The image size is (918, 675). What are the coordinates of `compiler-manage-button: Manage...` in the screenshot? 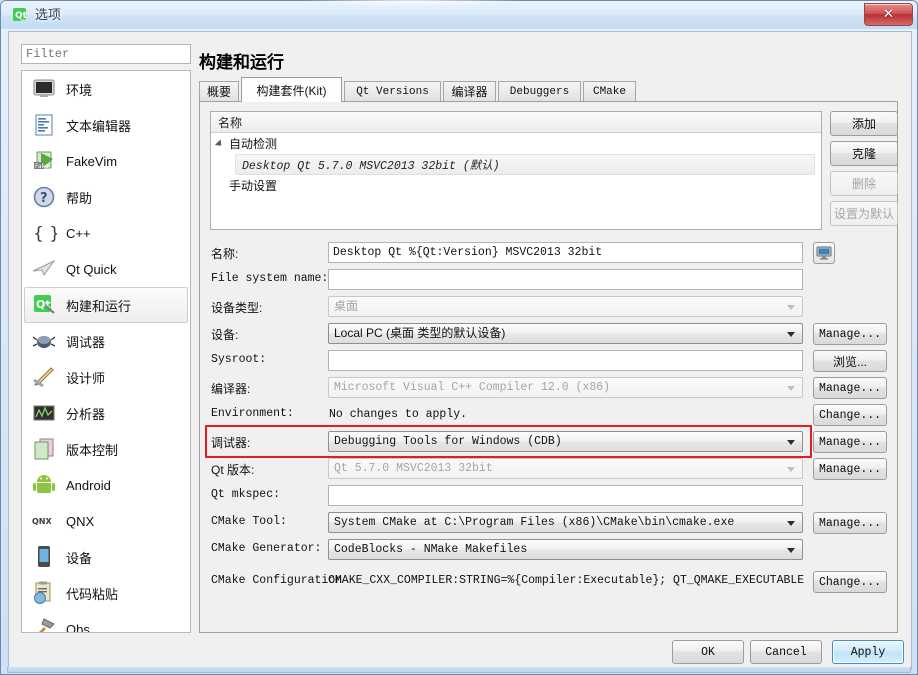 It's located at (850, 388).